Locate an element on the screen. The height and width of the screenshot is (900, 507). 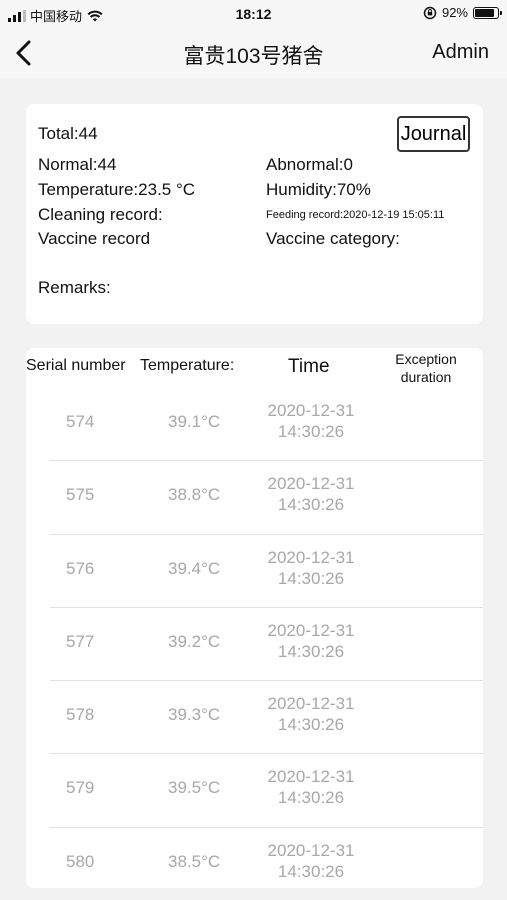
navigation-bar: 富贵103号猪舍 Admin is located at coordinates (253, 53).